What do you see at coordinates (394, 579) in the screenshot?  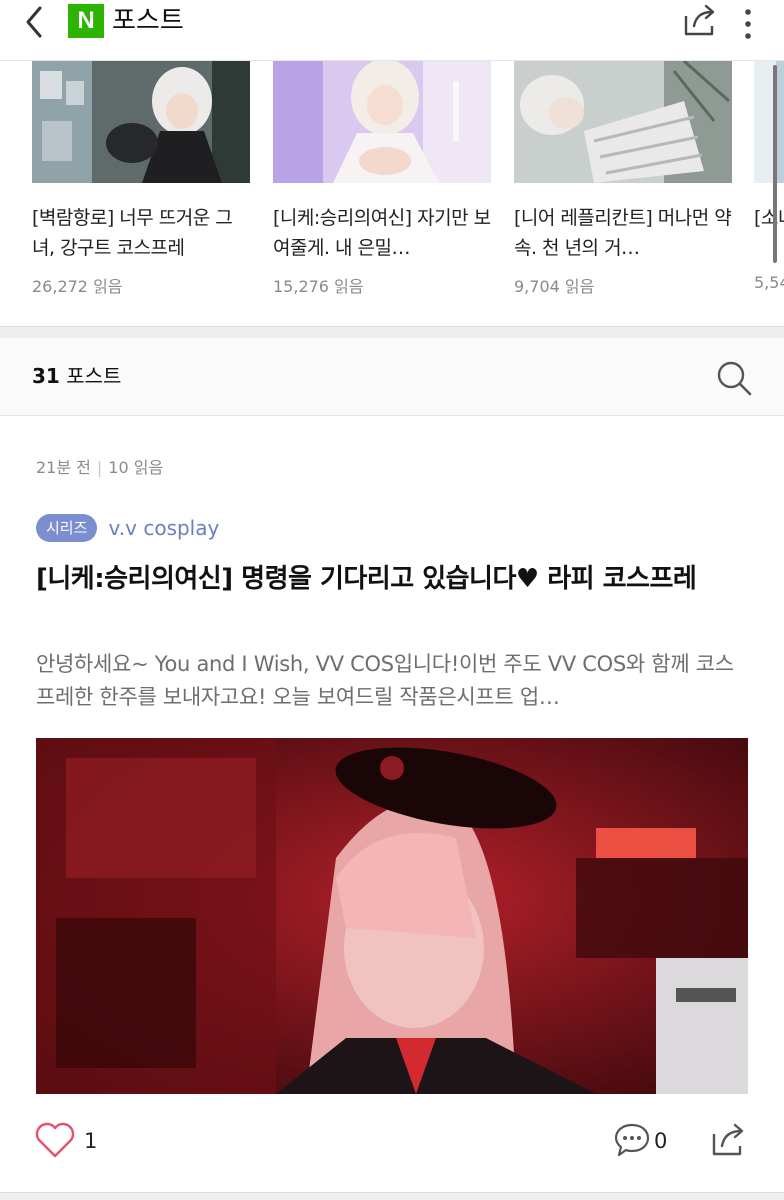 I see `post-title: [니케:승리의여신] 명령을 기다리고 있습니다♥ 라피 코스프레` at bounding box center [394, 579].